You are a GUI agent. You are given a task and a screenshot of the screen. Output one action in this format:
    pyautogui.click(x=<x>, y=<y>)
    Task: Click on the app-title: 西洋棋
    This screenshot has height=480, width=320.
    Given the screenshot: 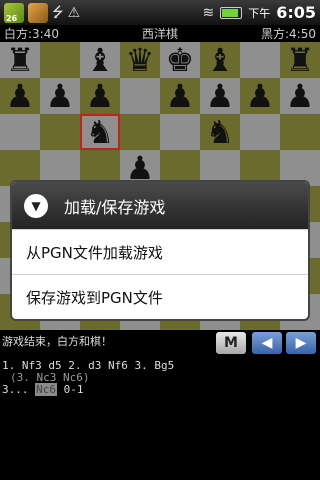 What is the action you would take?
    pyautogui.click(x=159, y=34)
    